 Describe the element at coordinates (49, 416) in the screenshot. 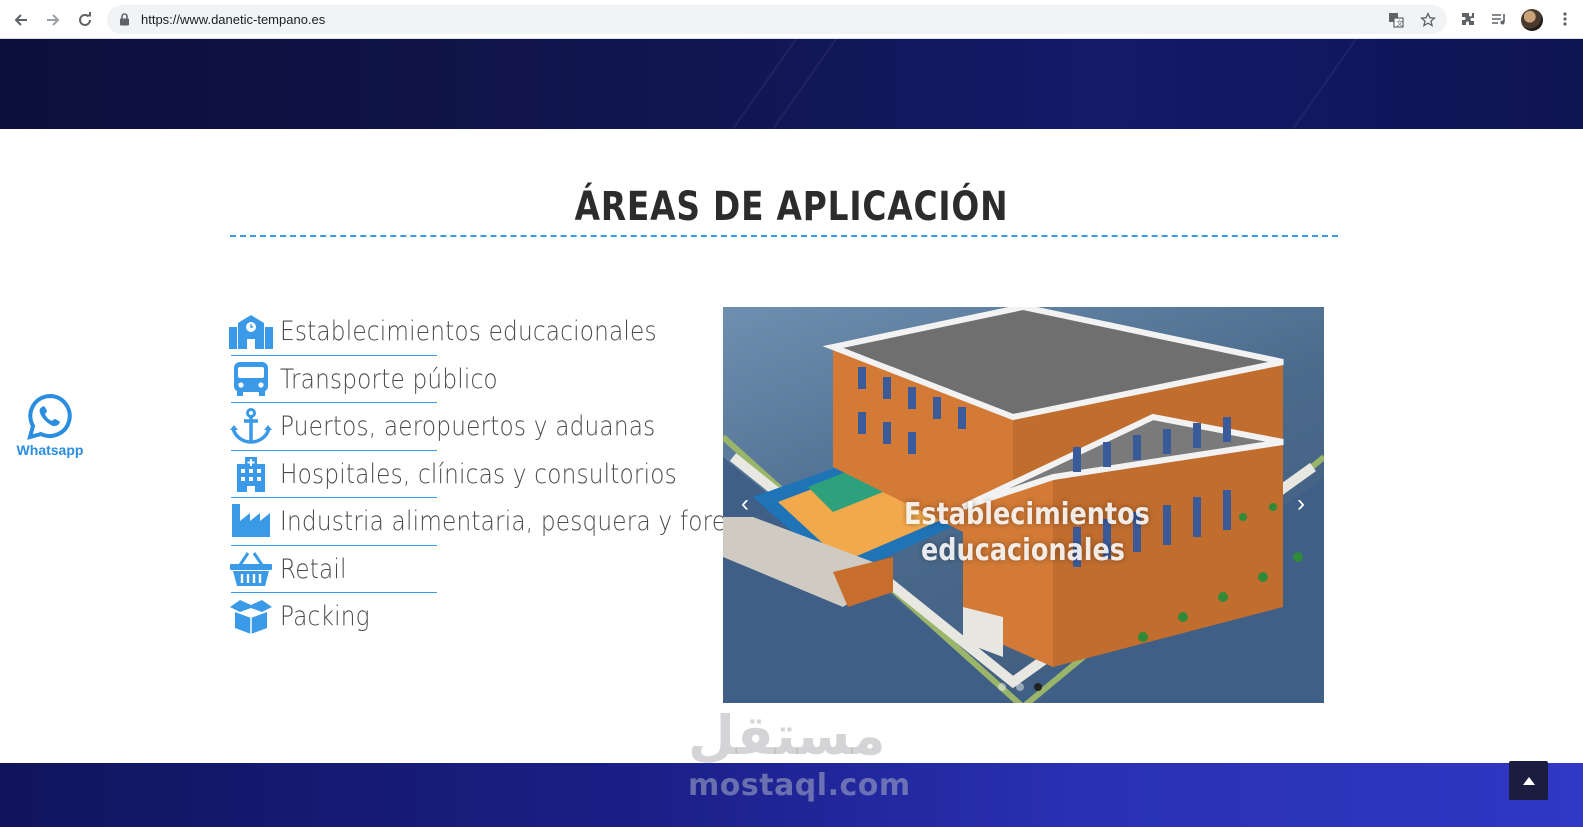

I see `whatsapp-icon` at that location.